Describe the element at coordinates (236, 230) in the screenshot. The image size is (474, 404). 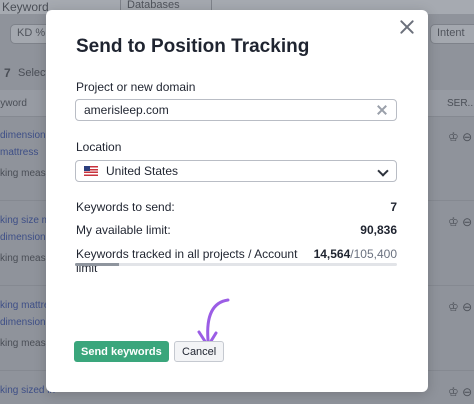
I see `available-limit-row: My available limit: 90,836` at that location.